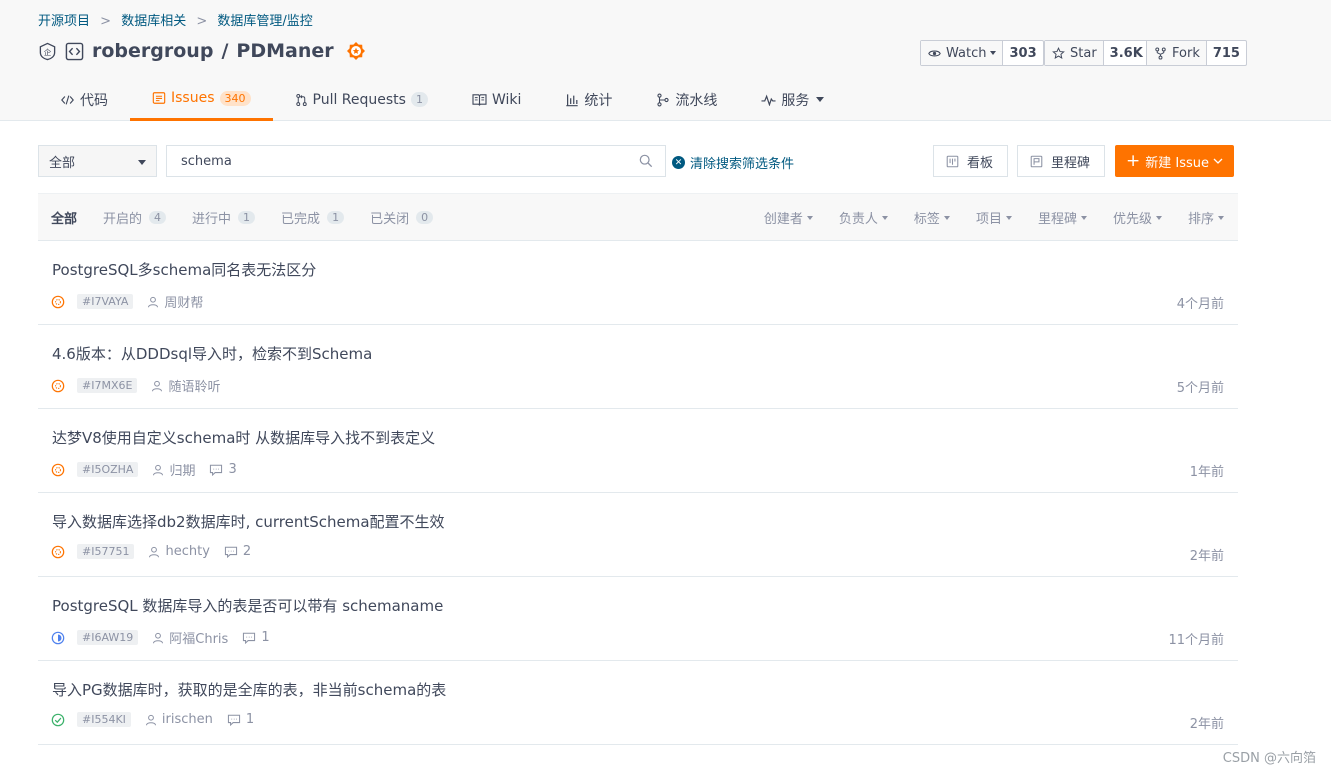 The width and height of the screenshot is (1331, 773). I want to click on issue-comments: 3, so click(223, 469).